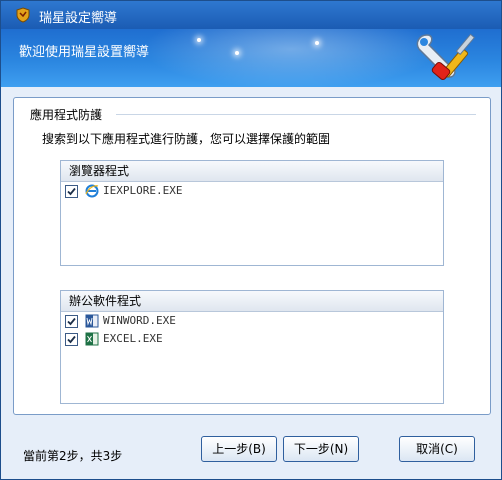 The width and height of the screenshot is (502, 480). Describe the element at coordinates (73, 456) in the screenshot. I see `step-status: 當前第2步，共3步` at that location.